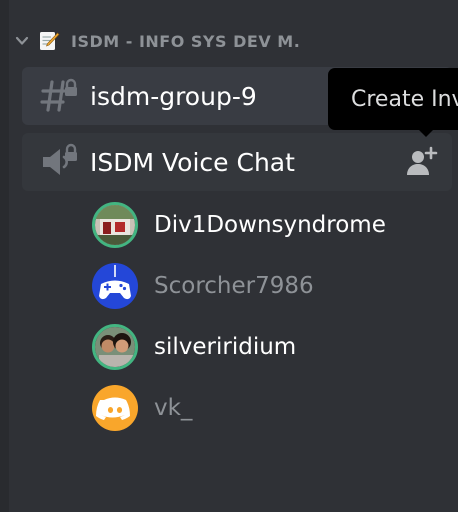 Image resolution: width=458 pixels, height=512 pixels. What do you see at coordinates (4, 256) in the screenshot?
I see `server-list-edge` at bounding box center [4, 256].